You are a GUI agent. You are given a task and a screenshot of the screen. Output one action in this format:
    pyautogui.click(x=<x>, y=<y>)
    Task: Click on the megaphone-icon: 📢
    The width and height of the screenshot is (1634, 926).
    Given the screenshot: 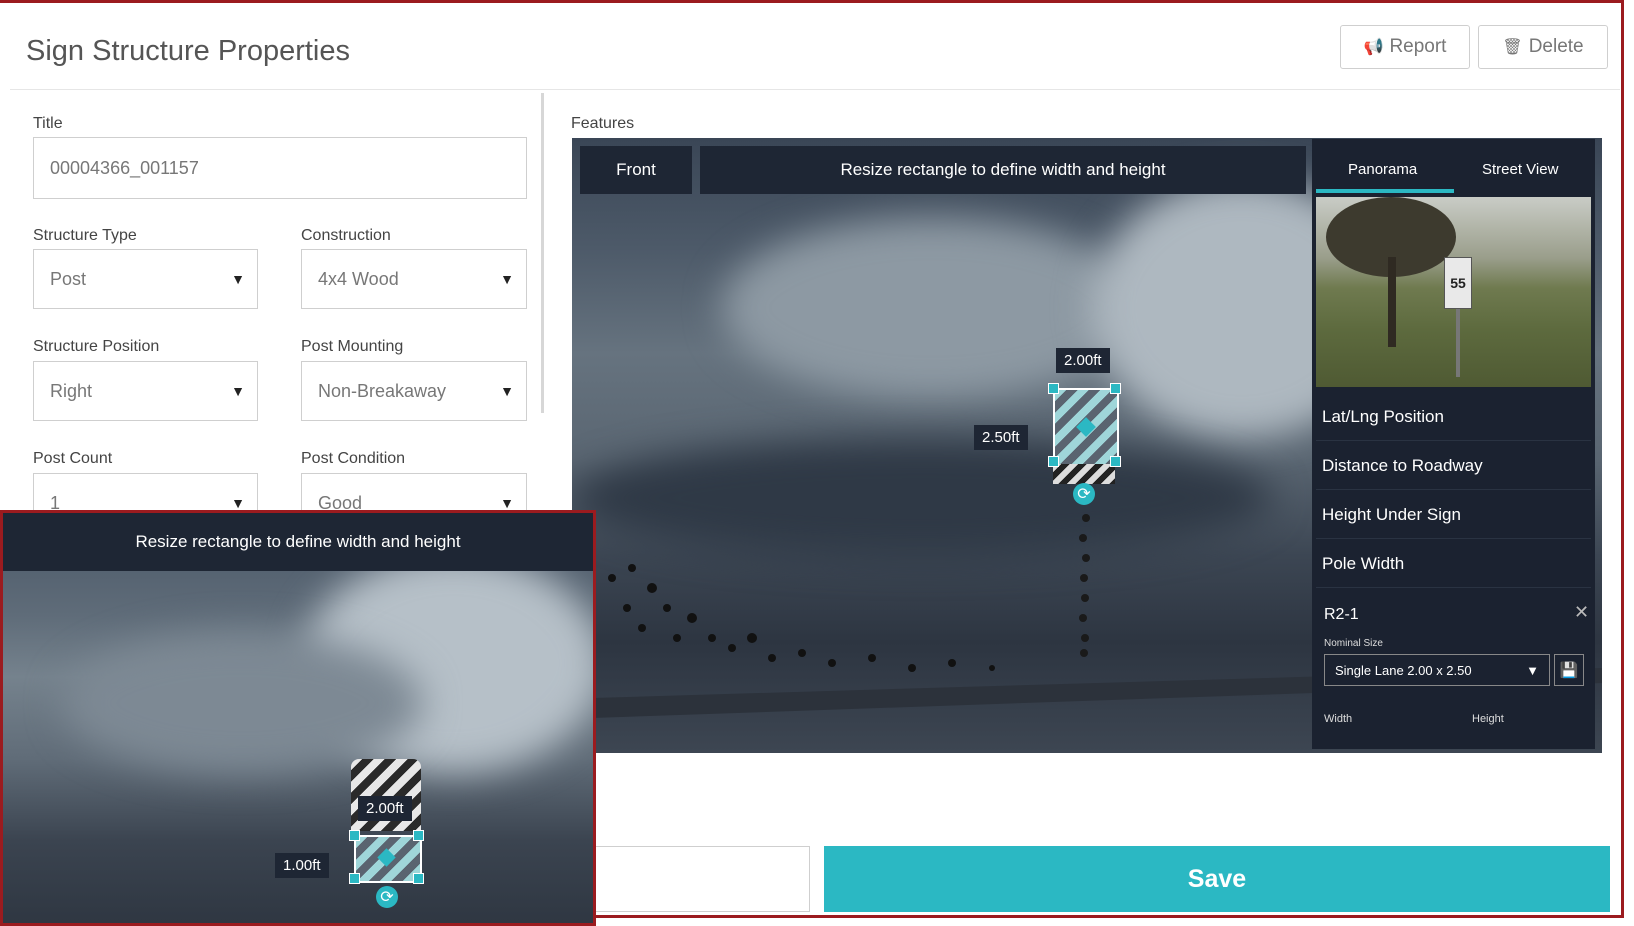 What is the action you would take?
    pyautogui.click(x=1373, y=47)
    